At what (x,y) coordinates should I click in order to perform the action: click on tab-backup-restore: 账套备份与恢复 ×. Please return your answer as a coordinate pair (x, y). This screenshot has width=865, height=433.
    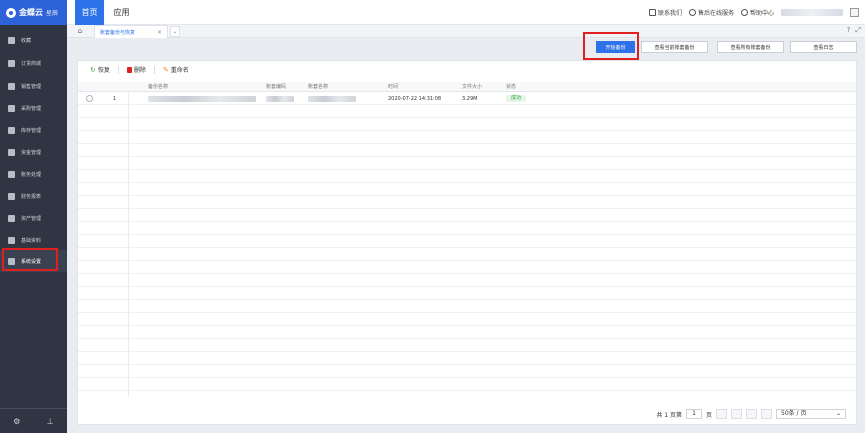
    Looking at the image, I should click on (131, 31).